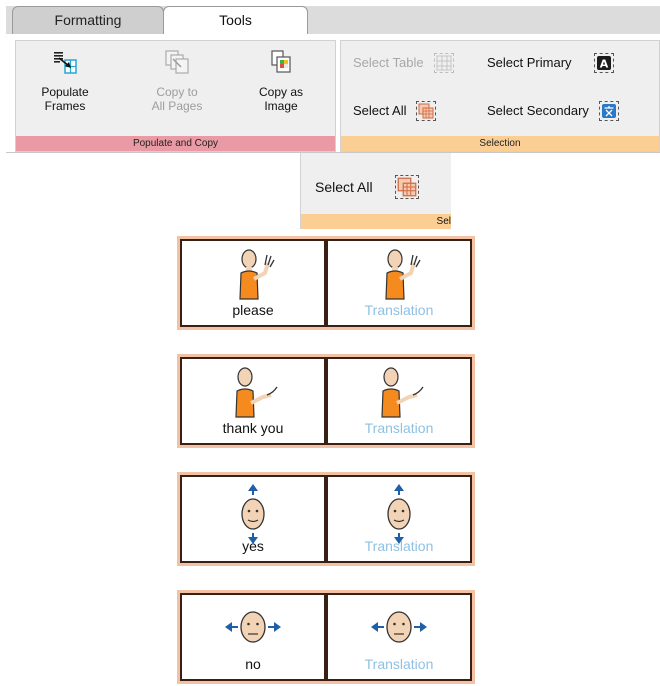 The height and width of the screenshot is (686, 660). I want to click on tab-tools: Tools, so click(235, 20).